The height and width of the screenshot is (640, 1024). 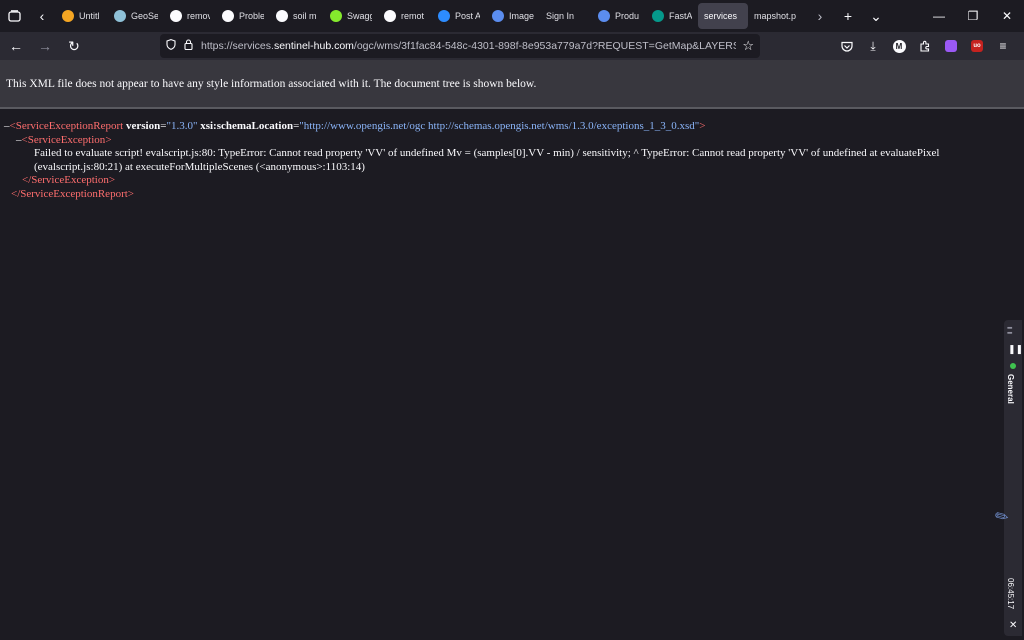 I want to click on extensions-icon, so click(x=925, y=46).